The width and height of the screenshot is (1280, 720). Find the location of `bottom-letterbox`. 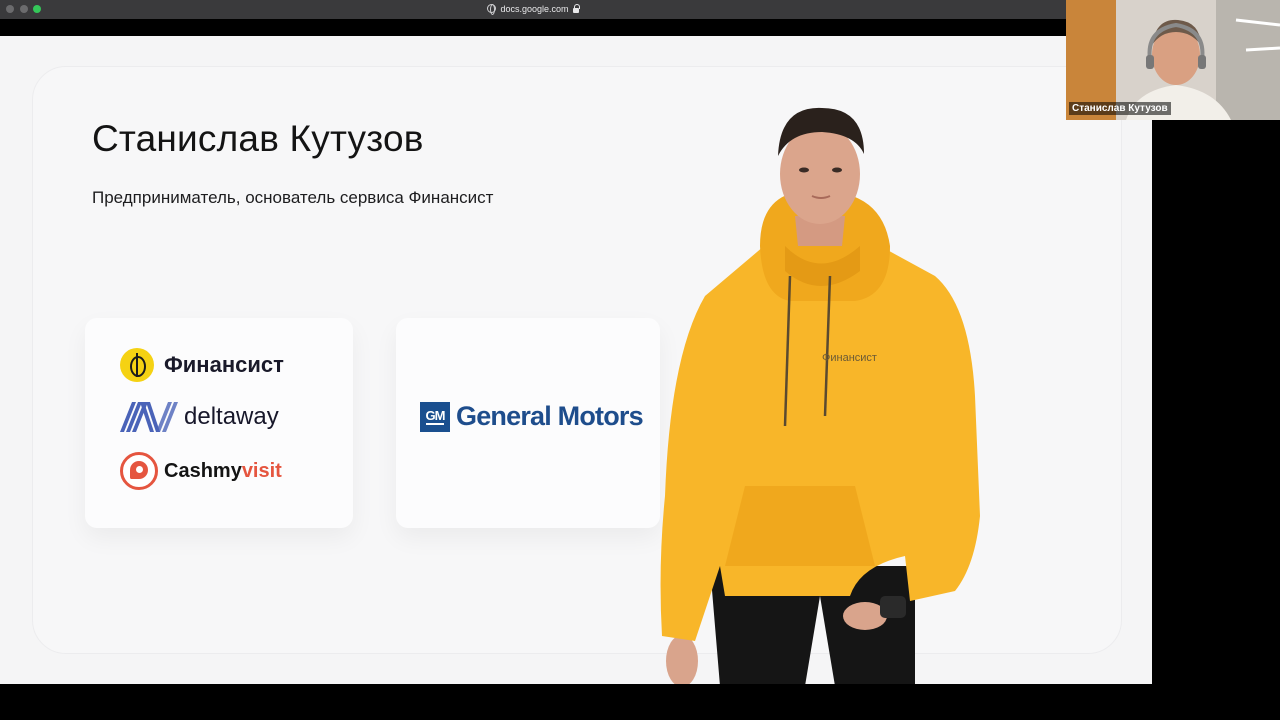

bottom-letterbox is located at coordinates (576, 702).